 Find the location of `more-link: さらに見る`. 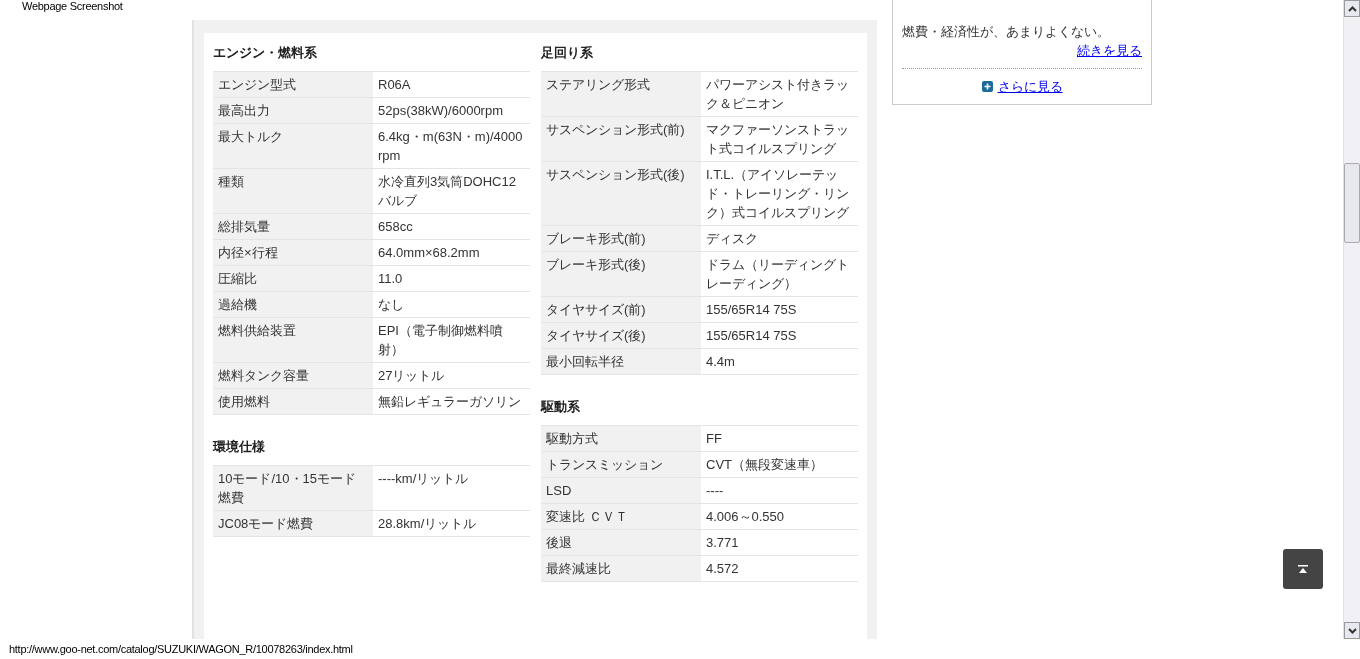

more-link: さらに見る is located at coordinates (1030, 86).